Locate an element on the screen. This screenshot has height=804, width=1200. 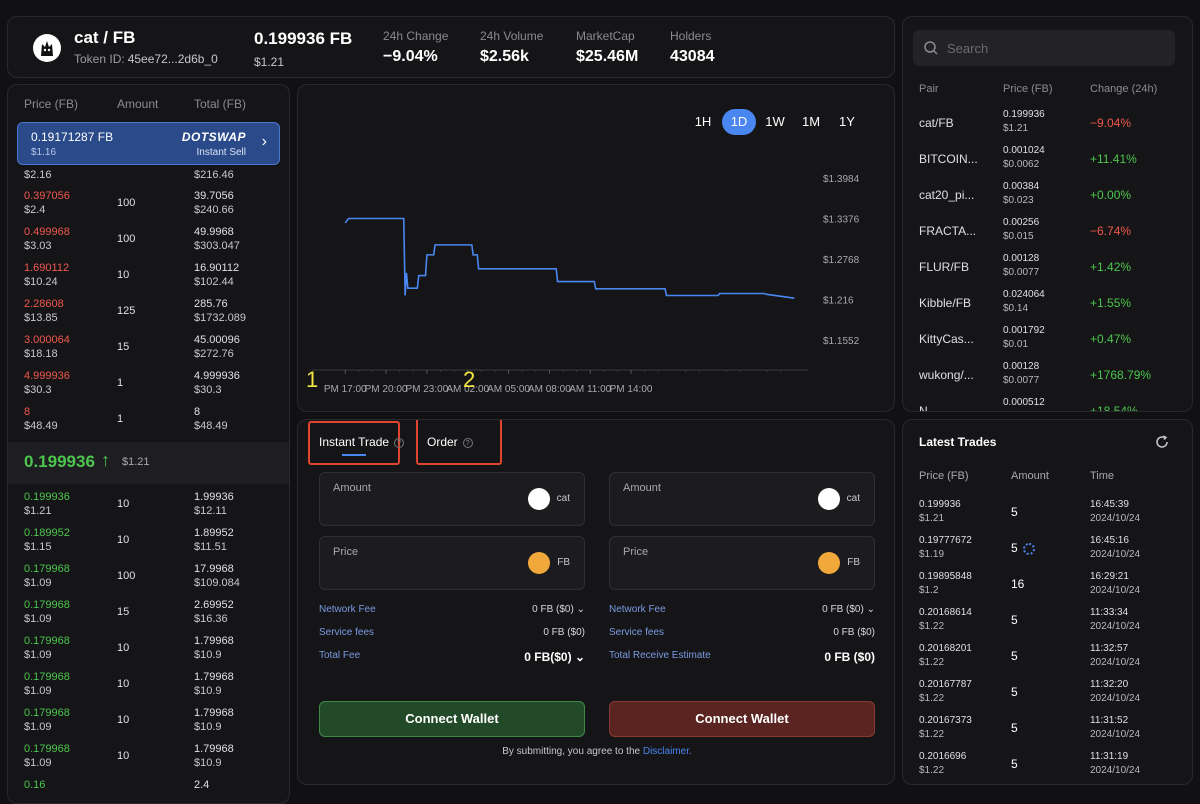
cat-token-icon is located at coordinates (539, 499).